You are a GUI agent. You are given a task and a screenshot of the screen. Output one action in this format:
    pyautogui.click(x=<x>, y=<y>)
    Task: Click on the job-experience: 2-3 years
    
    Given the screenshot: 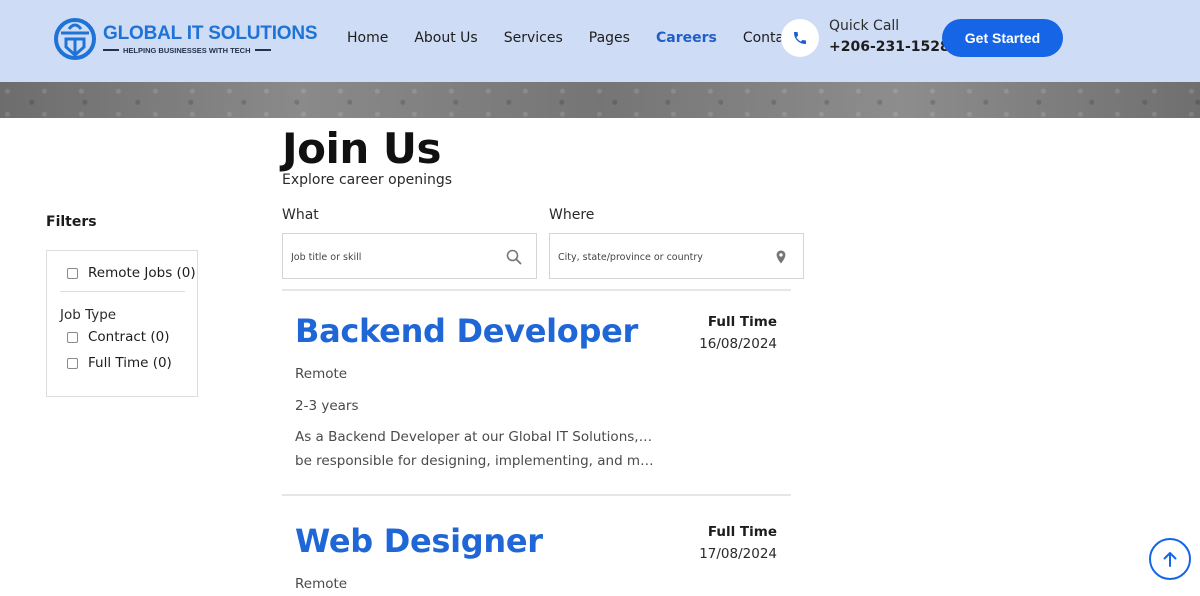 What is the action you would take?
    pyautogui.click(x=327, y=406)
    